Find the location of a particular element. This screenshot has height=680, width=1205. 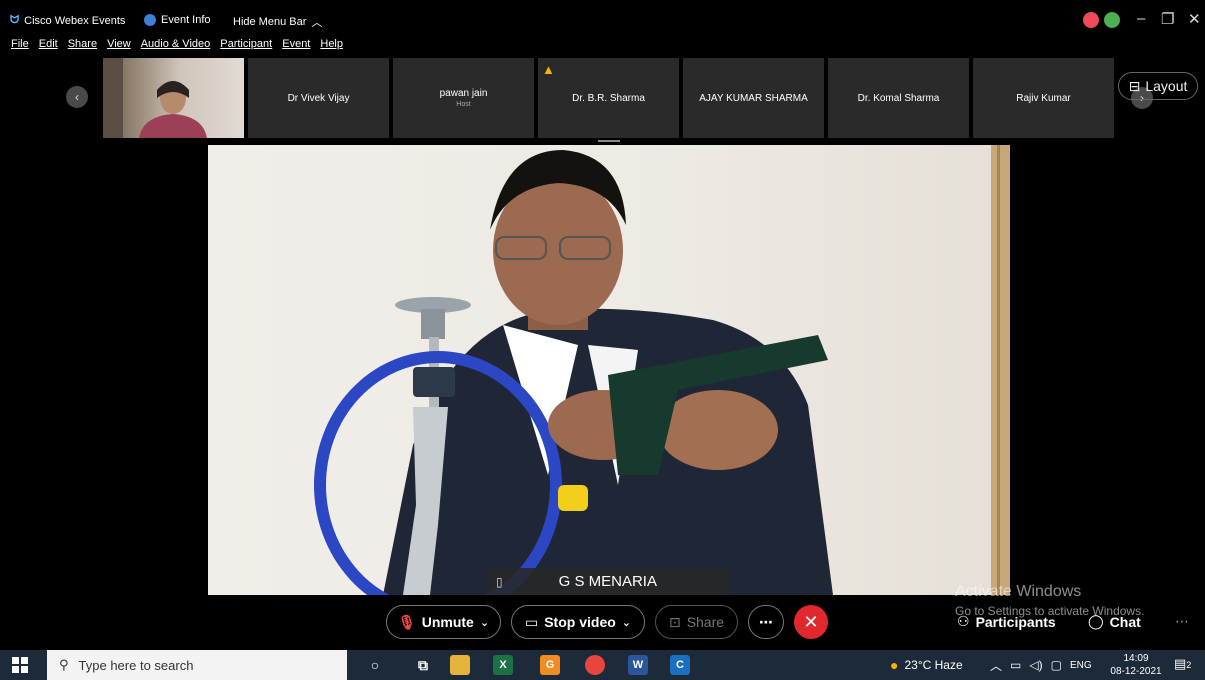

activate-windows-subtitle: Go to Settings to activate Windows. is located at coordinates (1050, 611).